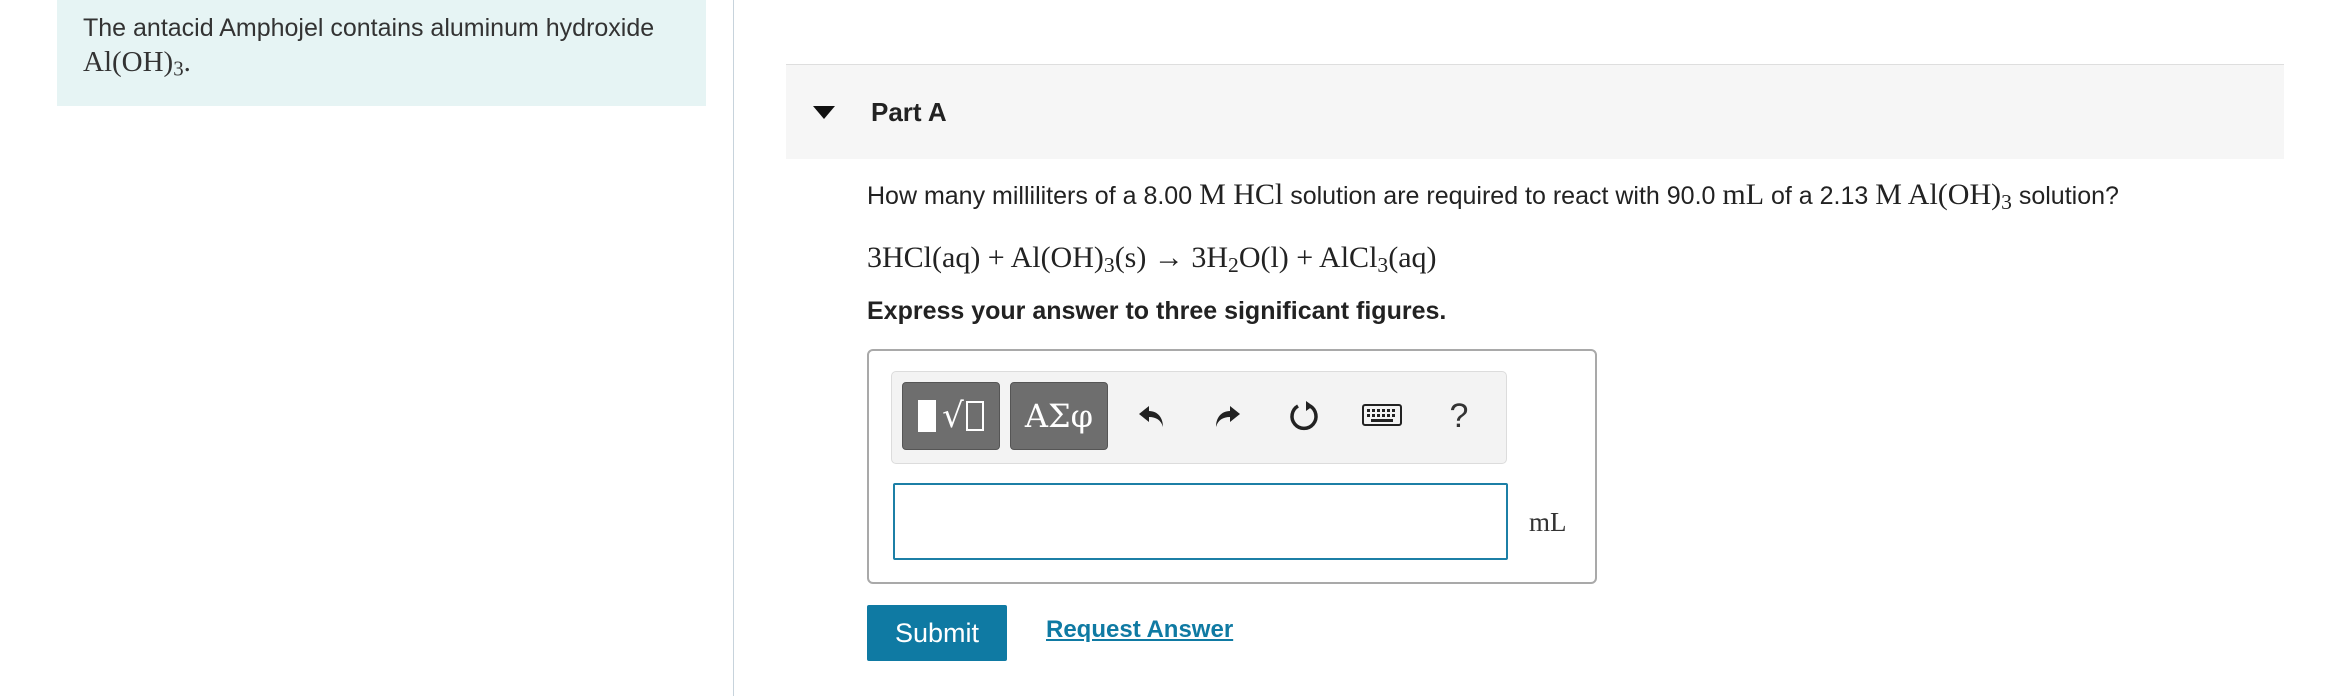 This screenshot has width=2326, height=696. Describe the element at coordinates (985, 257) in the screenshot. I see `eq-part-1: 3HCl(aq) + Al(OH)` at that location.